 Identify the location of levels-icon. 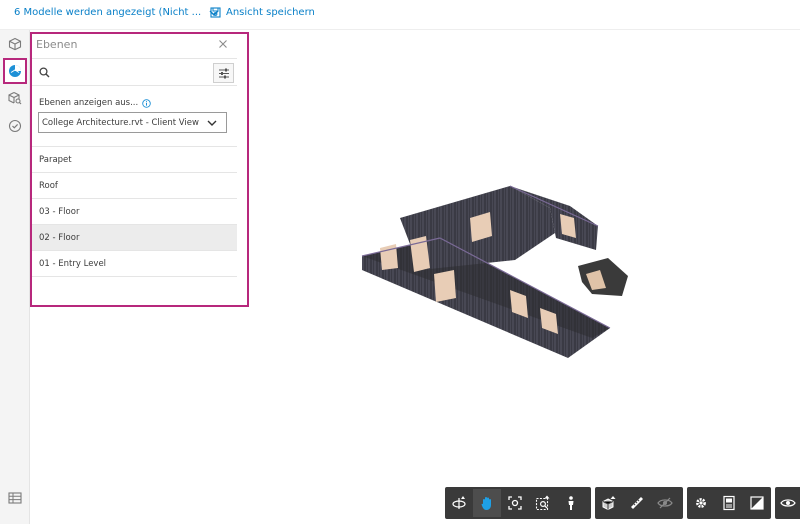
(15, 71).